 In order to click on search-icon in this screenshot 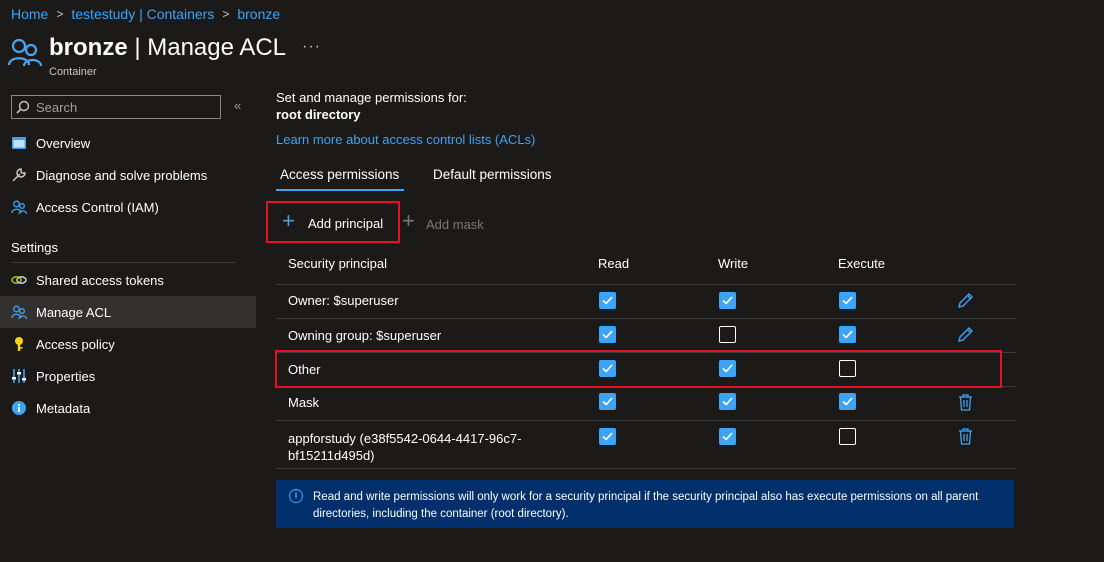, I will do `click(23, 107)`.